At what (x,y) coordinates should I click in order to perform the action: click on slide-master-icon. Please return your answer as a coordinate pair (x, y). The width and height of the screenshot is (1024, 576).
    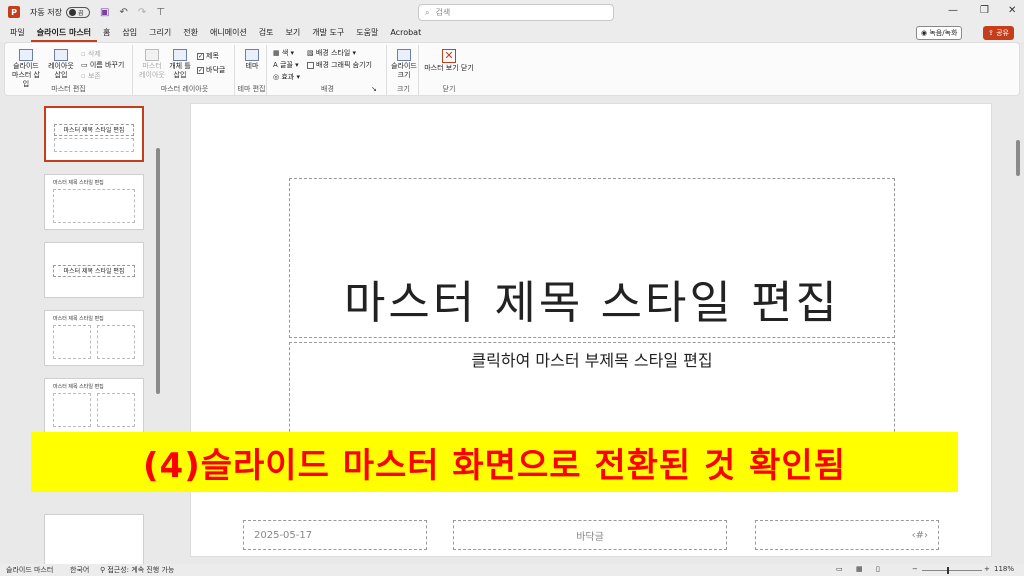
    Looking at the image, I should click on (26, 55).